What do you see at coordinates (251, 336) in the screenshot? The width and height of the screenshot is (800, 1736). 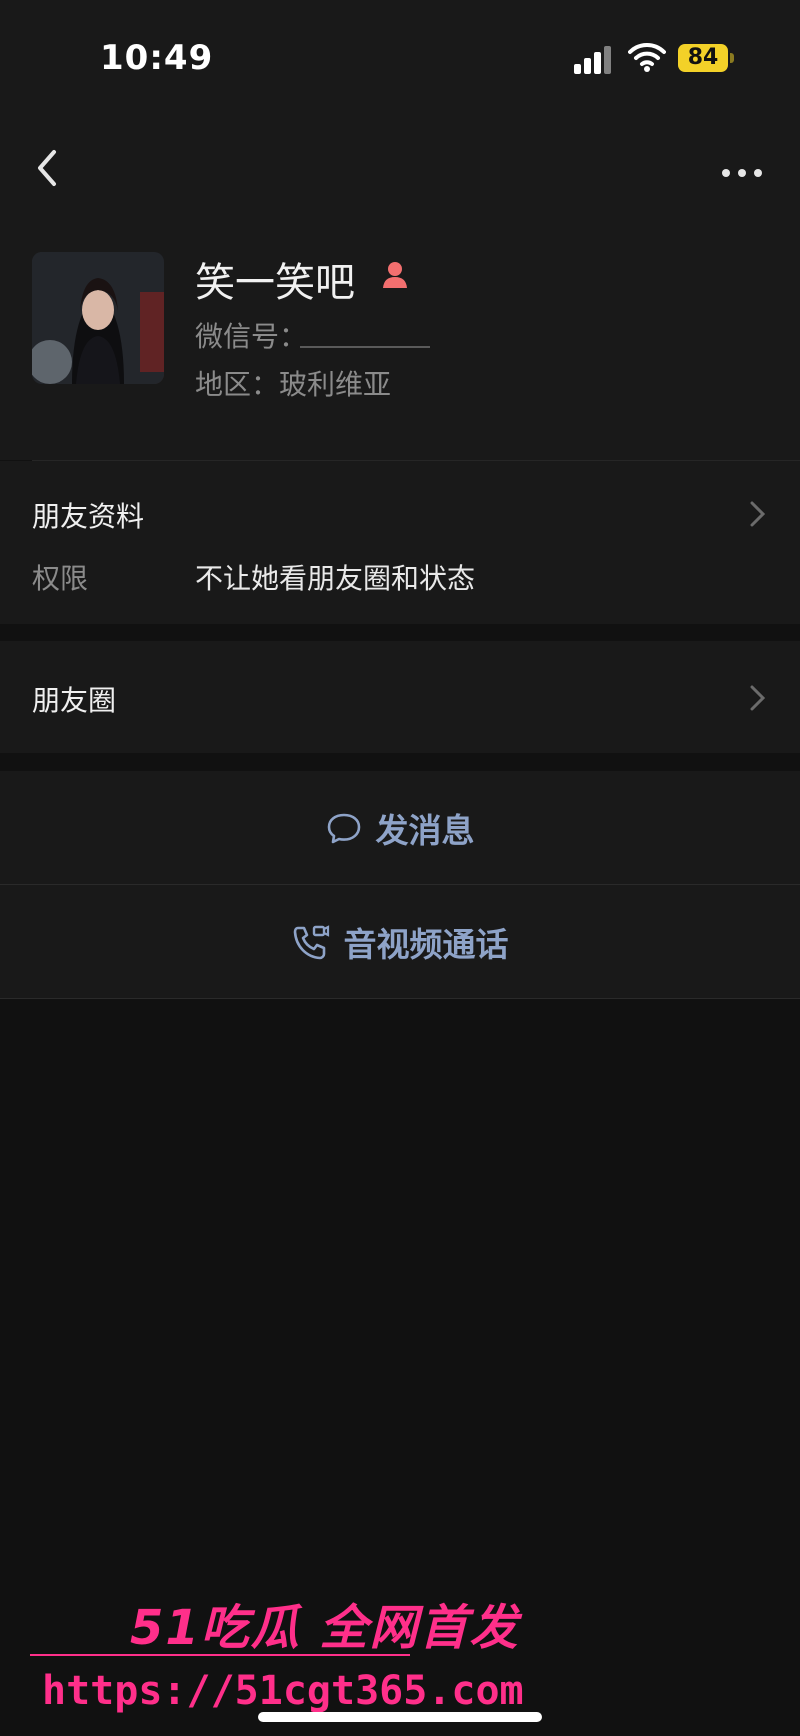 I see `wechat-id: 微信号：` at bounding box center [251, 336].